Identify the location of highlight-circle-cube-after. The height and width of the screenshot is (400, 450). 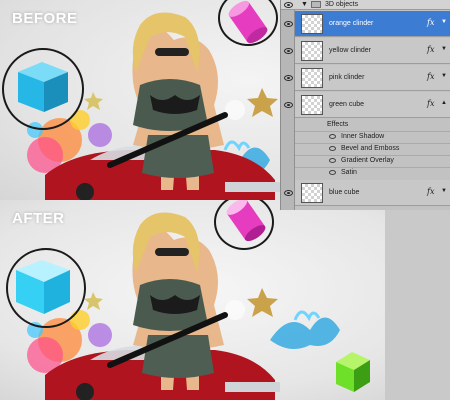
(46, 288).